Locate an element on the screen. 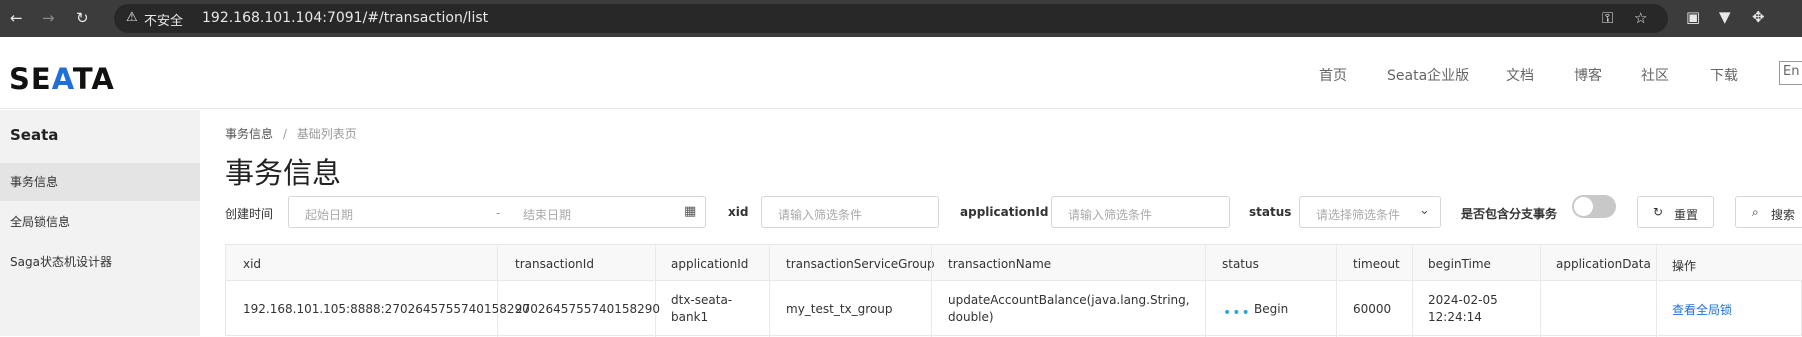  nav-home: 首页 is located at coordinates (1333, 75).